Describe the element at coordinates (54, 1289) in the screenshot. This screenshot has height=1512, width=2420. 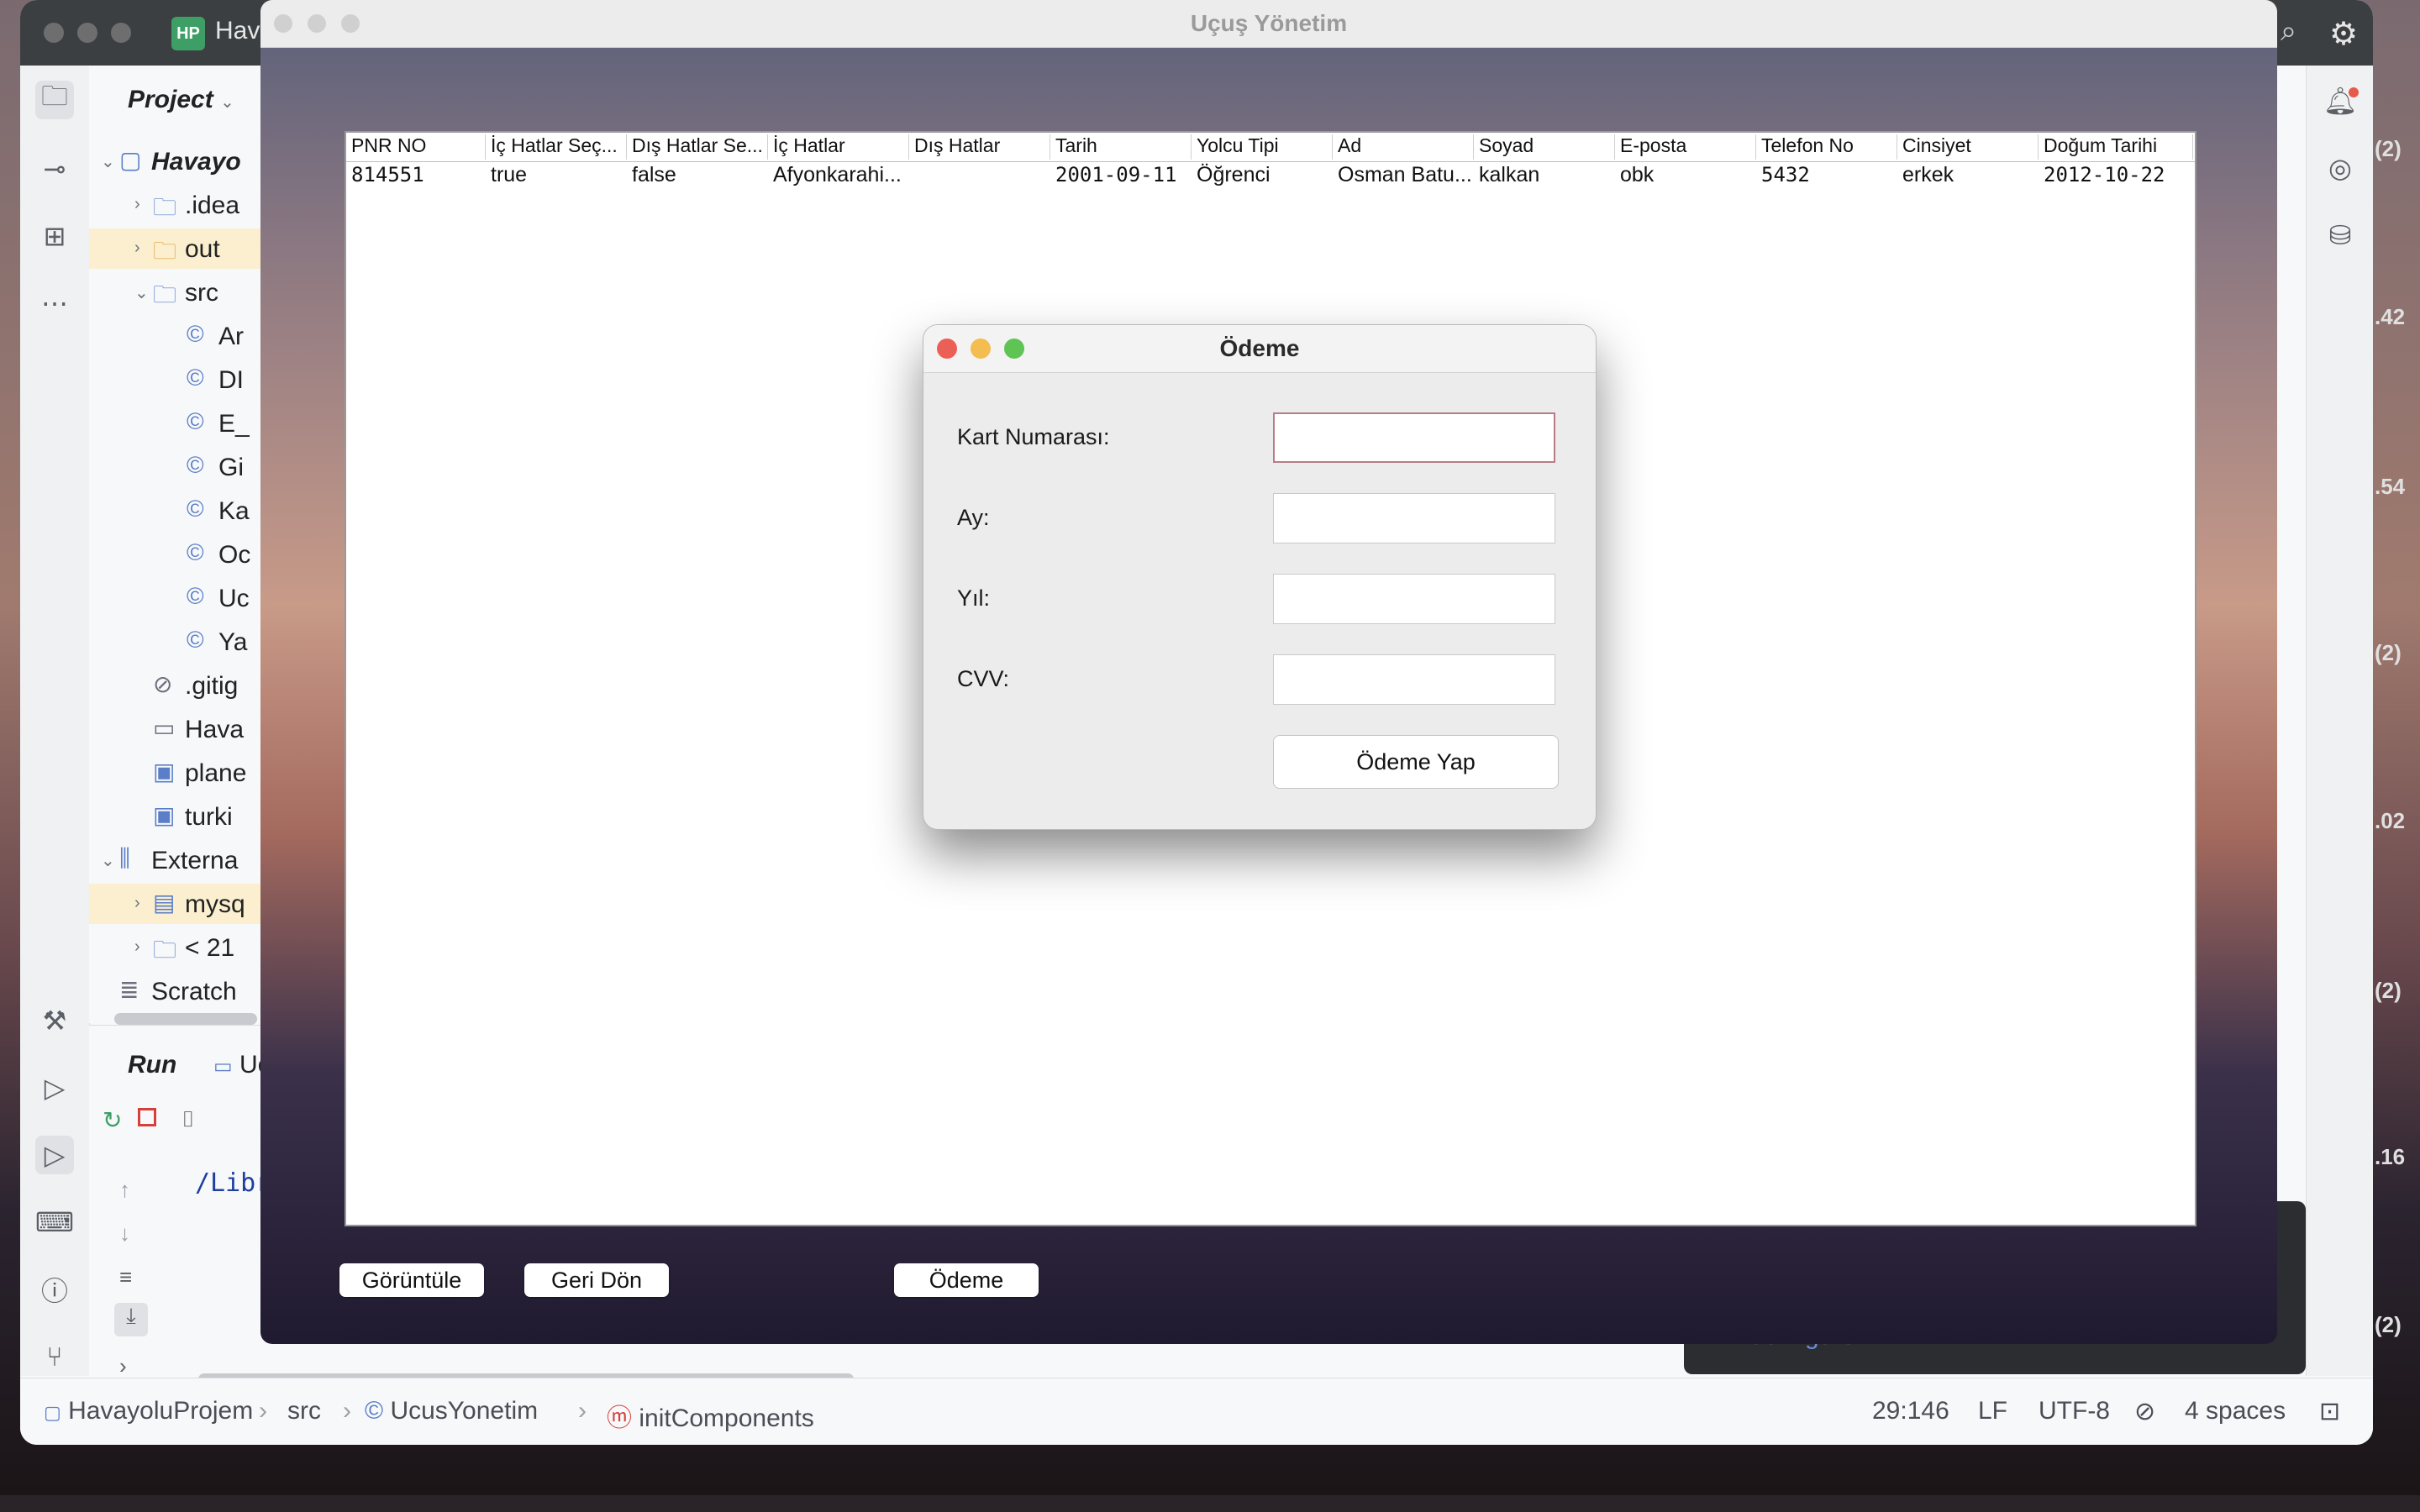
I see `problems-icon: ⓘ` at that location.